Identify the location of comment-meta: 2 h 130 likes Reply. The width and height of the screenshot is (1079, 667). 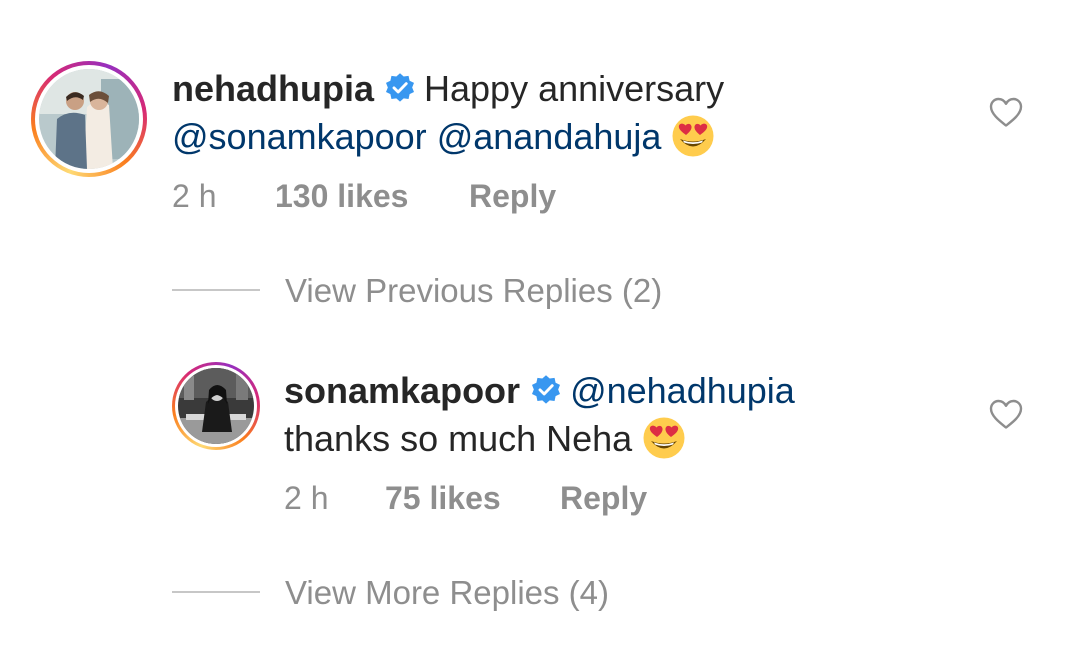
(422, 196).